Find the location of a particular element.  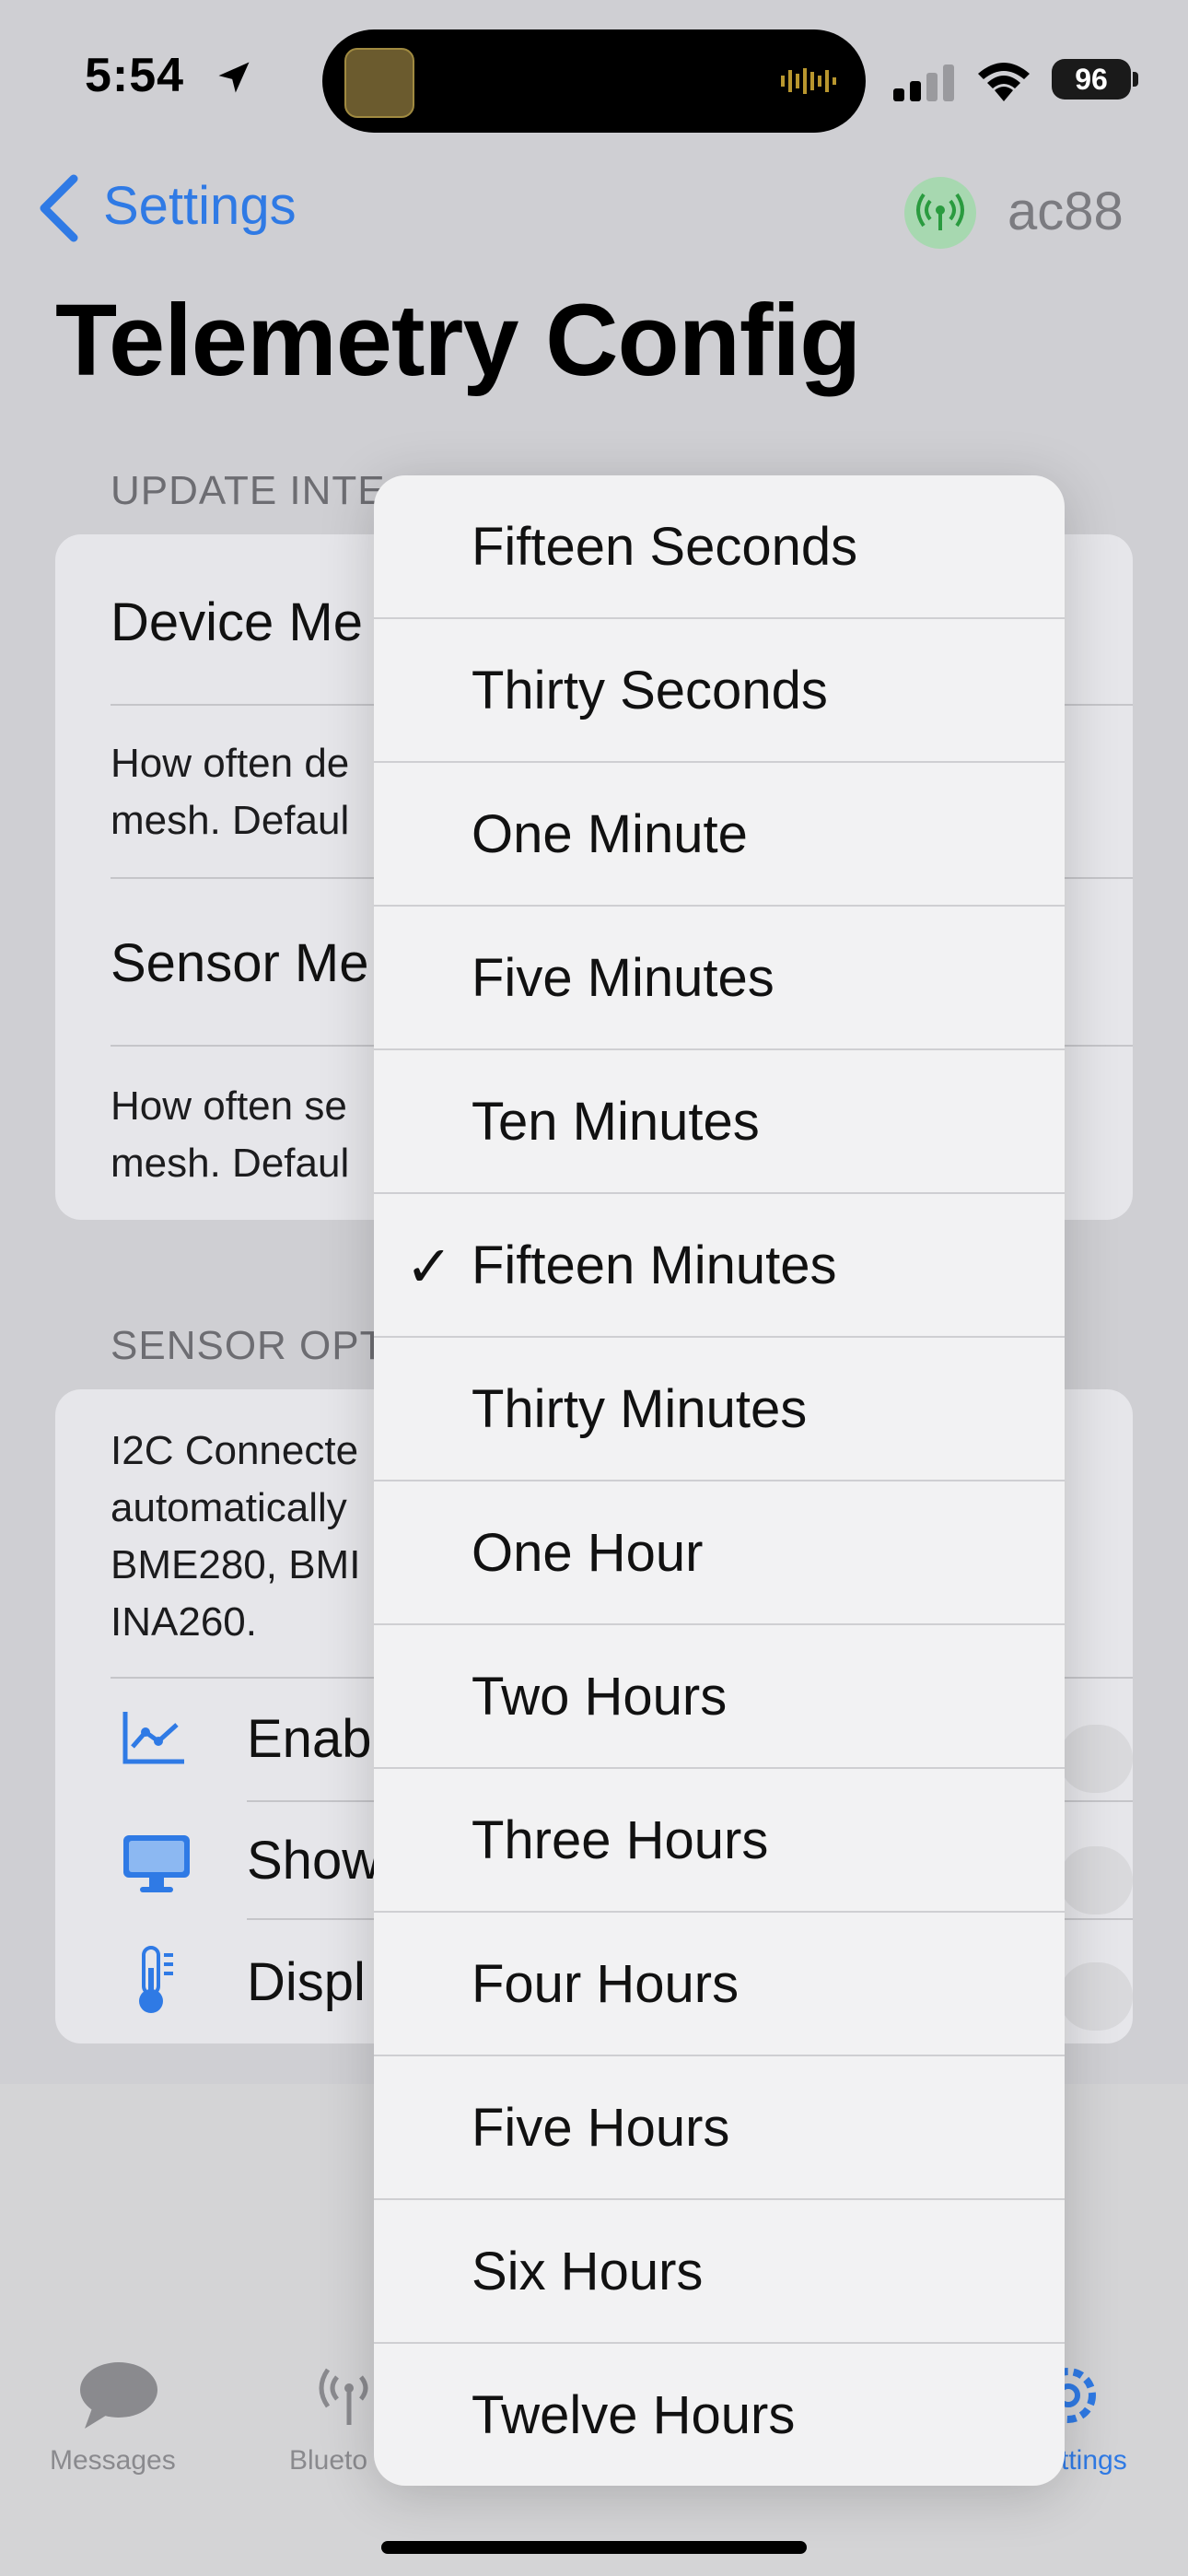

menu-item-label: Fifteen Minutes is located at coordinates (654, 1265).